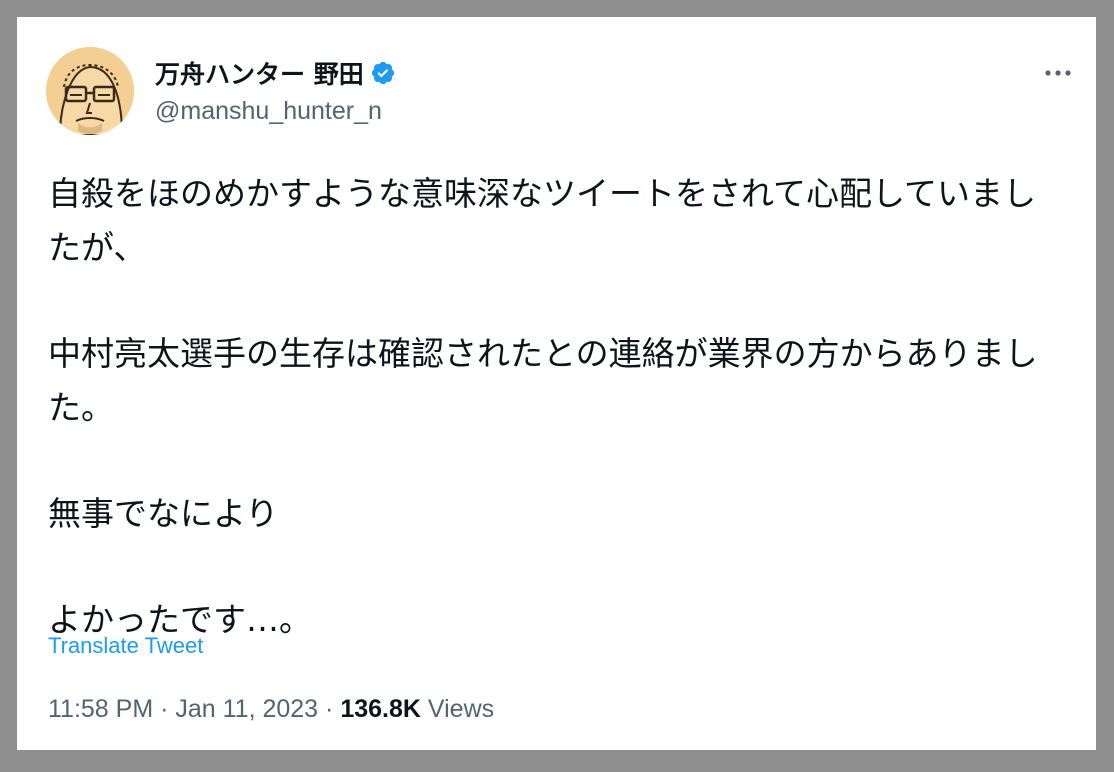 The height and width of the screenshot is (772, 1114). I want to click on avatar-cartoon-face-icon, so click(90, 91).